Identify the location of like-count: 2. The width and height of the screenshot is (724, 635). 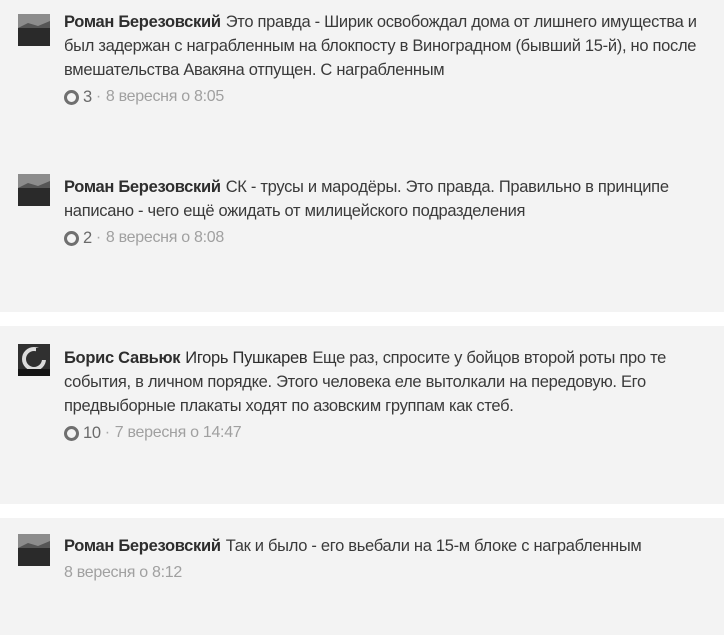
(87, 238).